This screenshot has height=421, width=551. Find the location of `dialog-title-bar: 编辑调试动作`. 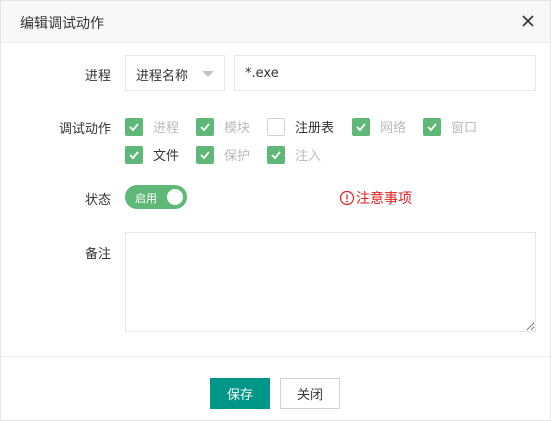

dialog-title-bar: 编辑调试动作 is located at coordinates (275, 22).